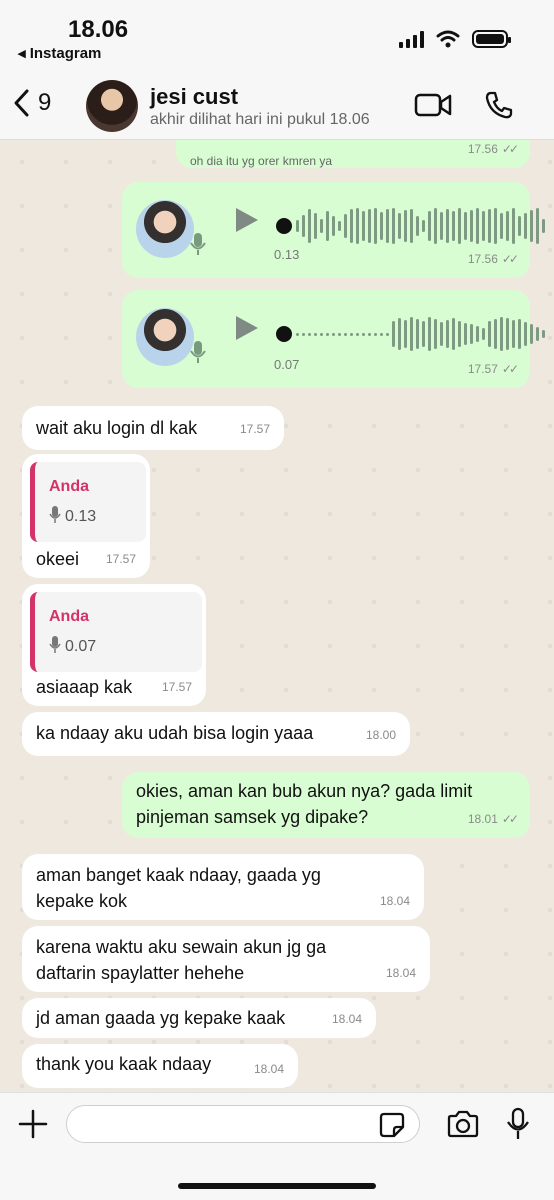  What do you see at coordinates (433, 105) in the screenshot?
I see `video-call-icon` at bounding box center [433, 105].